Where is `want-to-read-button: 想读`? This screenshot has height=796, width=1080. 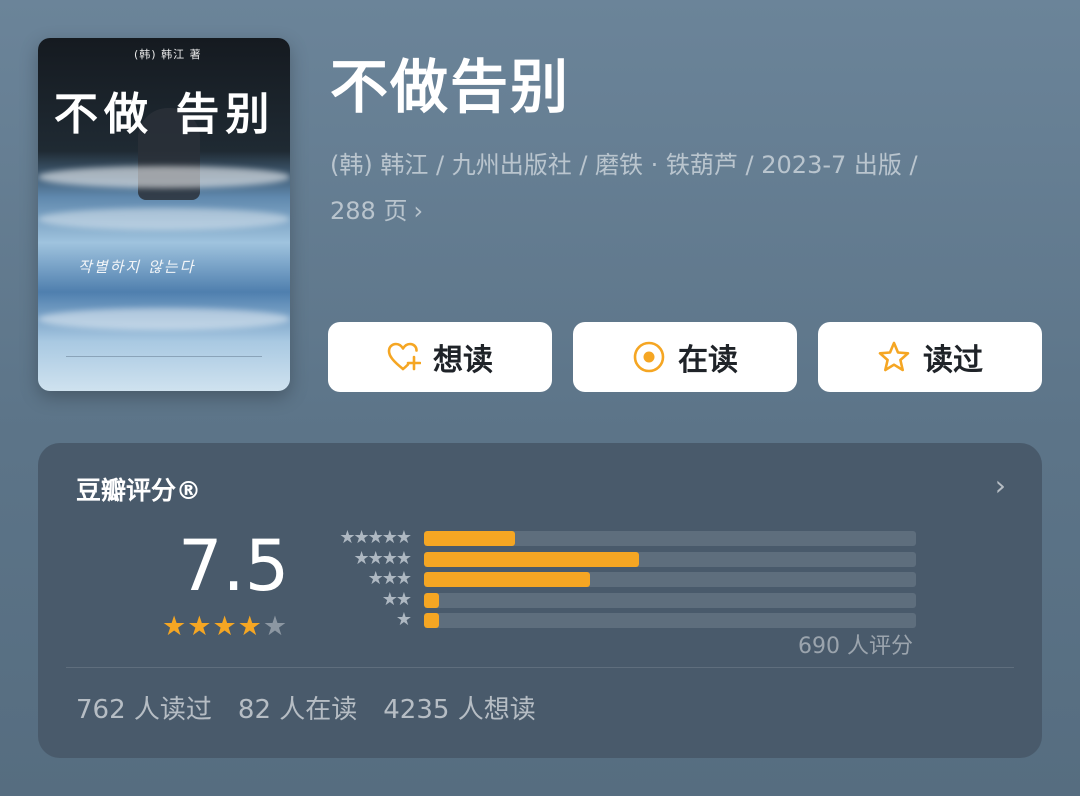
want-to-read-button: 想读 is located at coordinates (440, 357).